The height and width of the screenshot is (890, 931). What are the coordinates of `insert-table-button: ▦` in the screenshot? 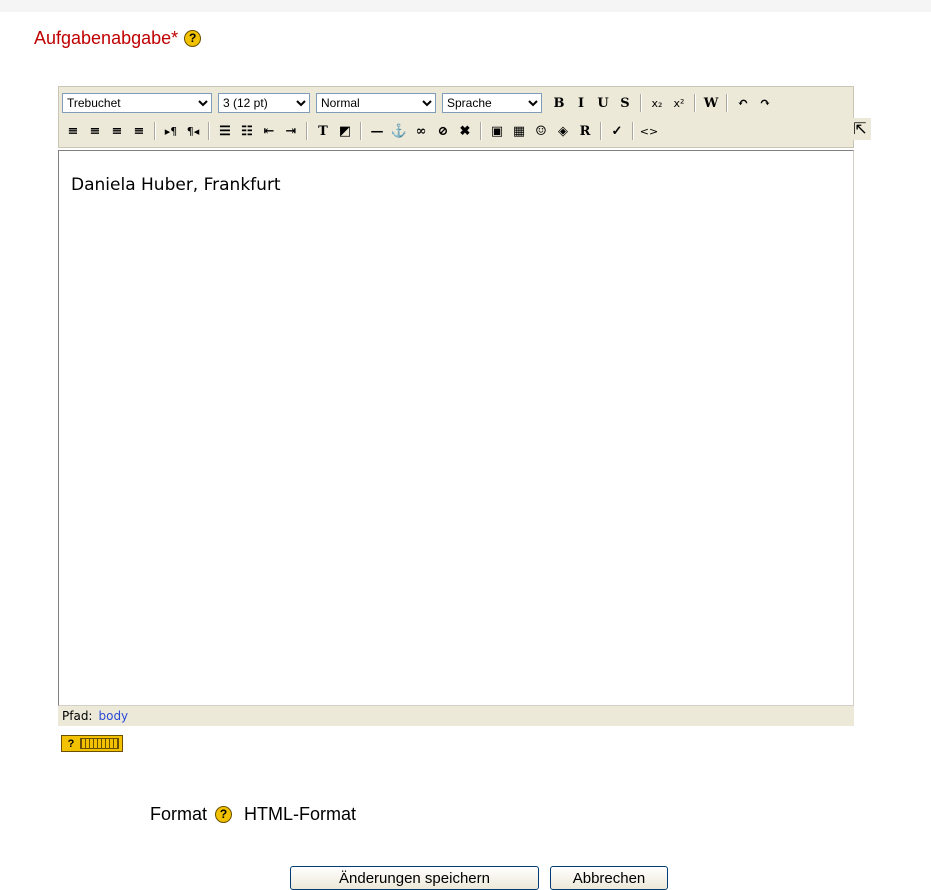 It's located at (519, 131).